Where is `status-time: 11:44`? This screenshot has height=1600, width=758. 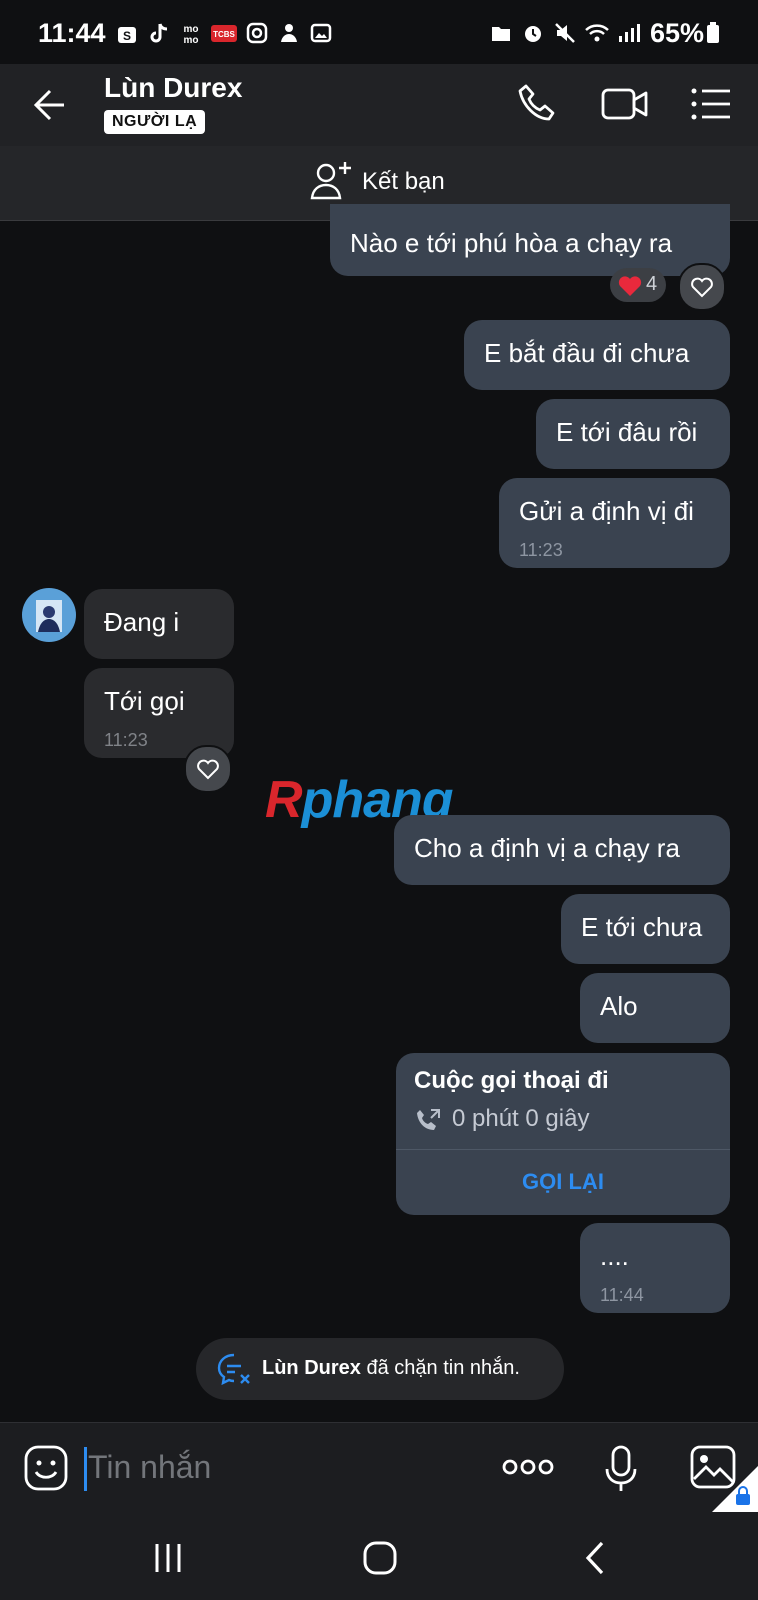 status-time: 11:44 is located at coordinates (72, 33).